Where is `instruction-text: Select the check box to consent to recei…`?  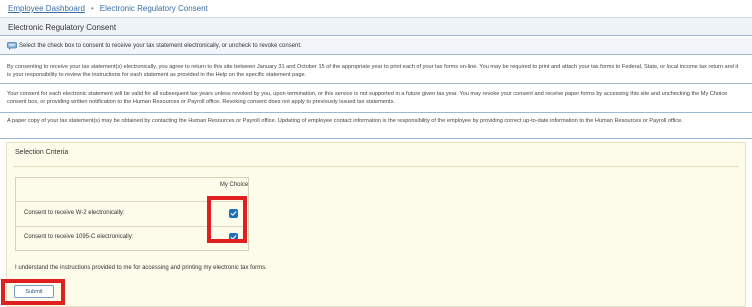 instruction-text: Select the check box to consent to recei… is located at coordinates (160, 46).